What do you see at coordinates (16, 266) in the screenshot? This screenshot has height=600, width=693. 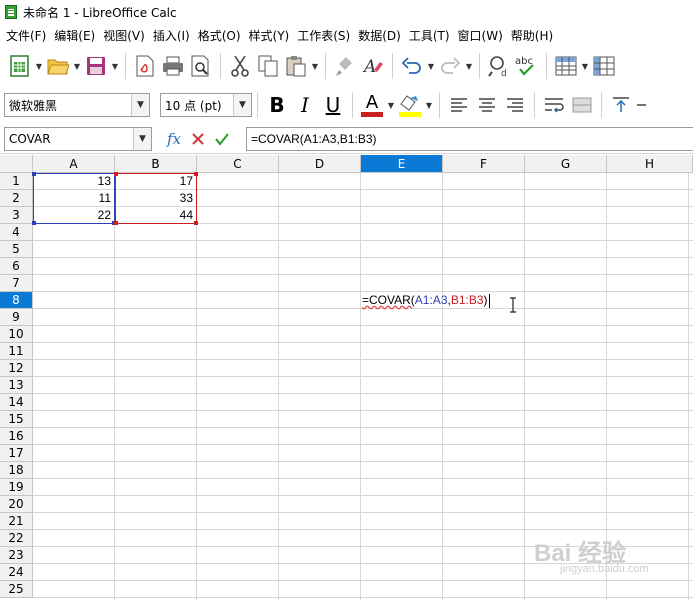 I see `row-header-6: 6` at bounding box center [16, 266].